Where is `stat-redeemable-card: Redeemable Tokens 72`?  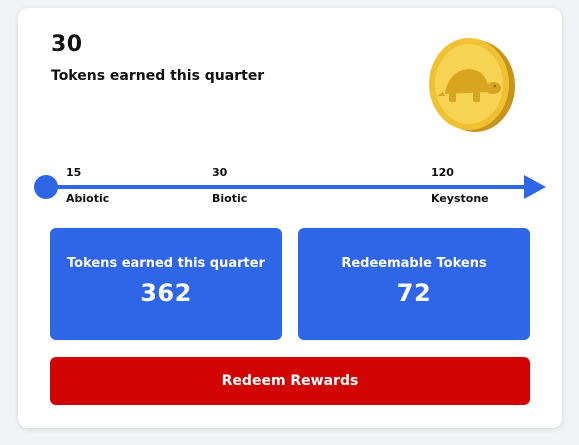 stat-redeemable-card: Redeemable Tokens 72 is located at coordinates (414, 284).